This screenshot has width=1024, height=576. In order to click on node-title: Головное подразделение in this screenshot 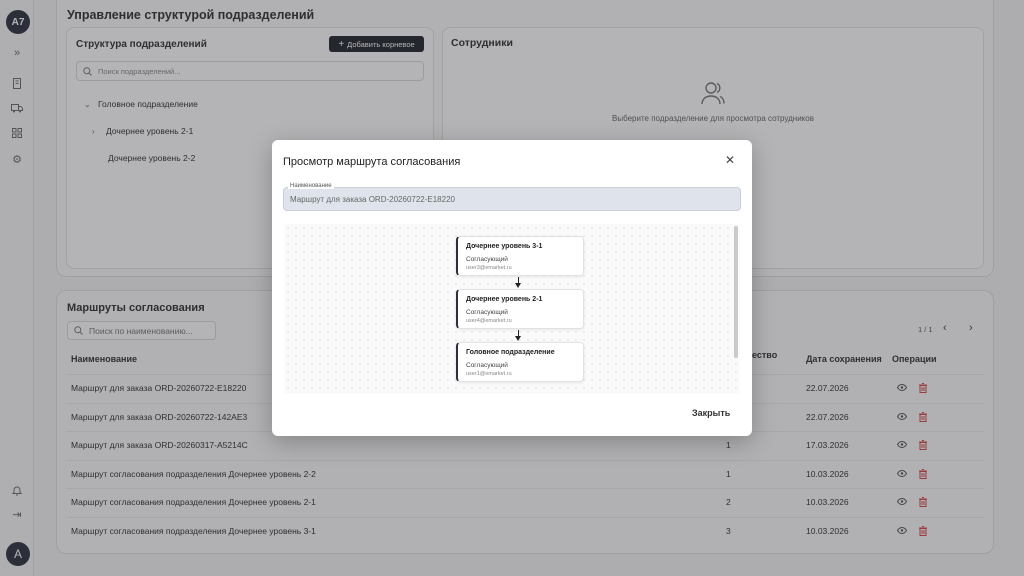, I will do `click(510, 352)`.